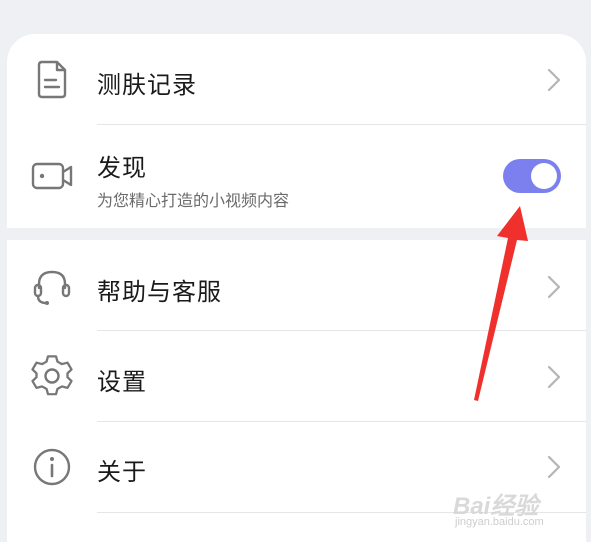  What do you see at coordinates (122, 382) in the screenshot?
I see `menu-item-label: 设置` at bounding box center [122, 382].